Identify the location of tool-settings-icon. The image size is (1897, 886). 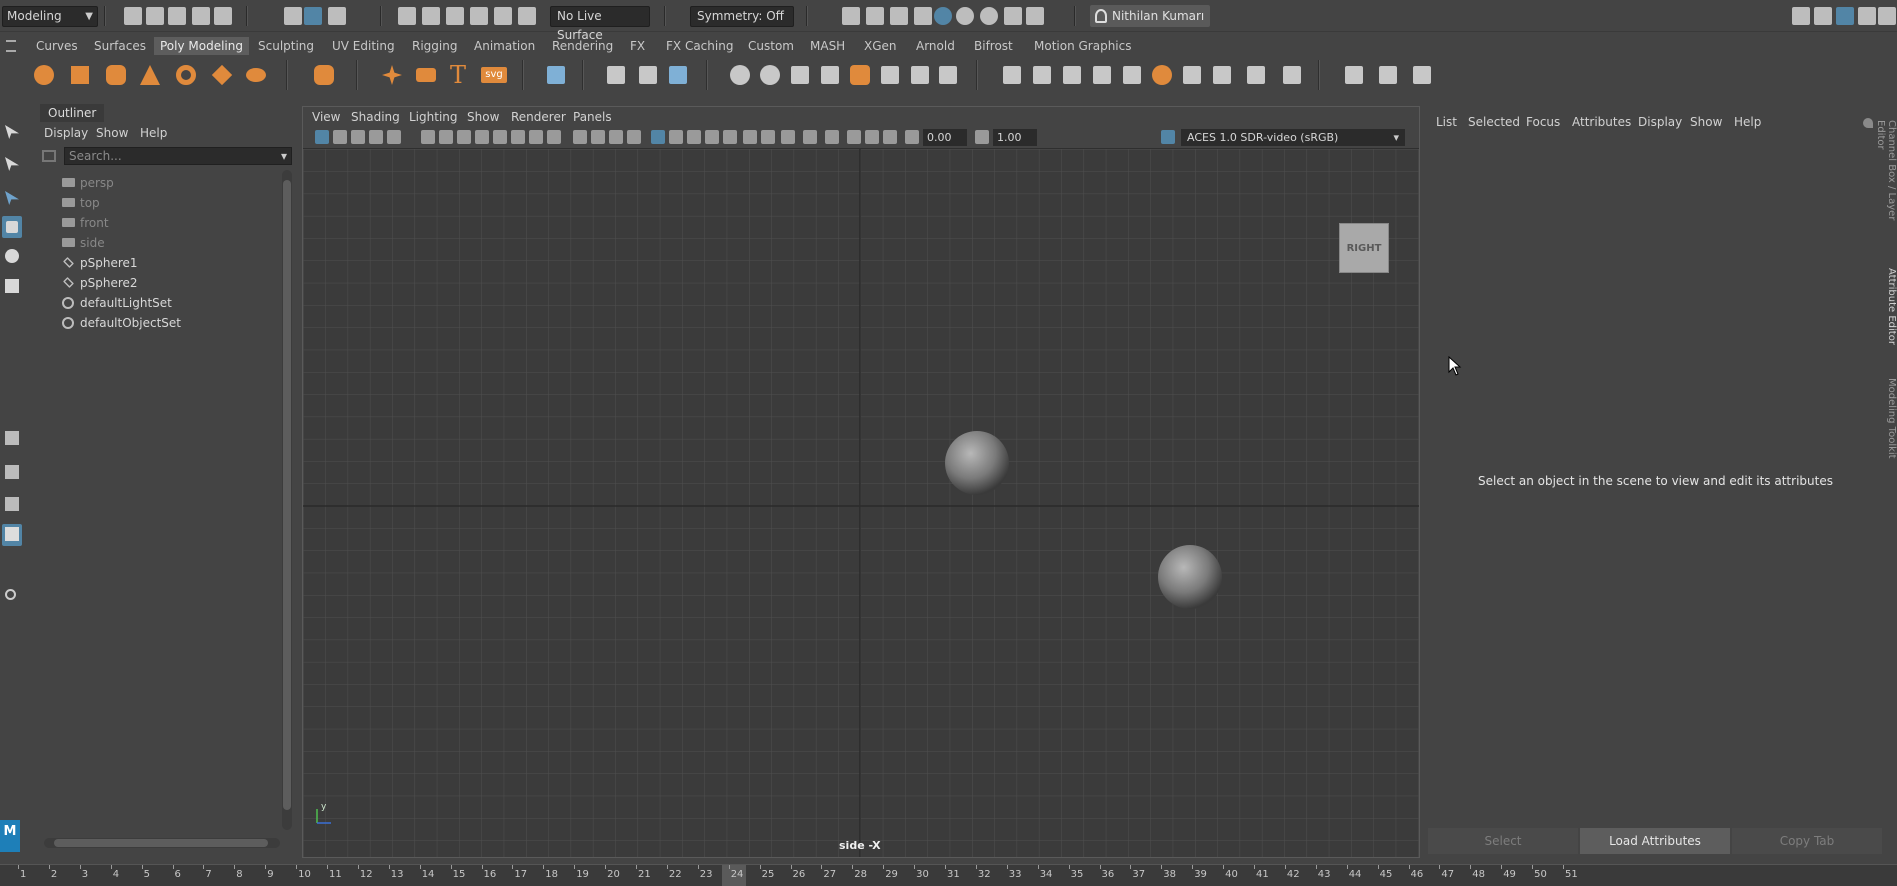
(1867, 16).